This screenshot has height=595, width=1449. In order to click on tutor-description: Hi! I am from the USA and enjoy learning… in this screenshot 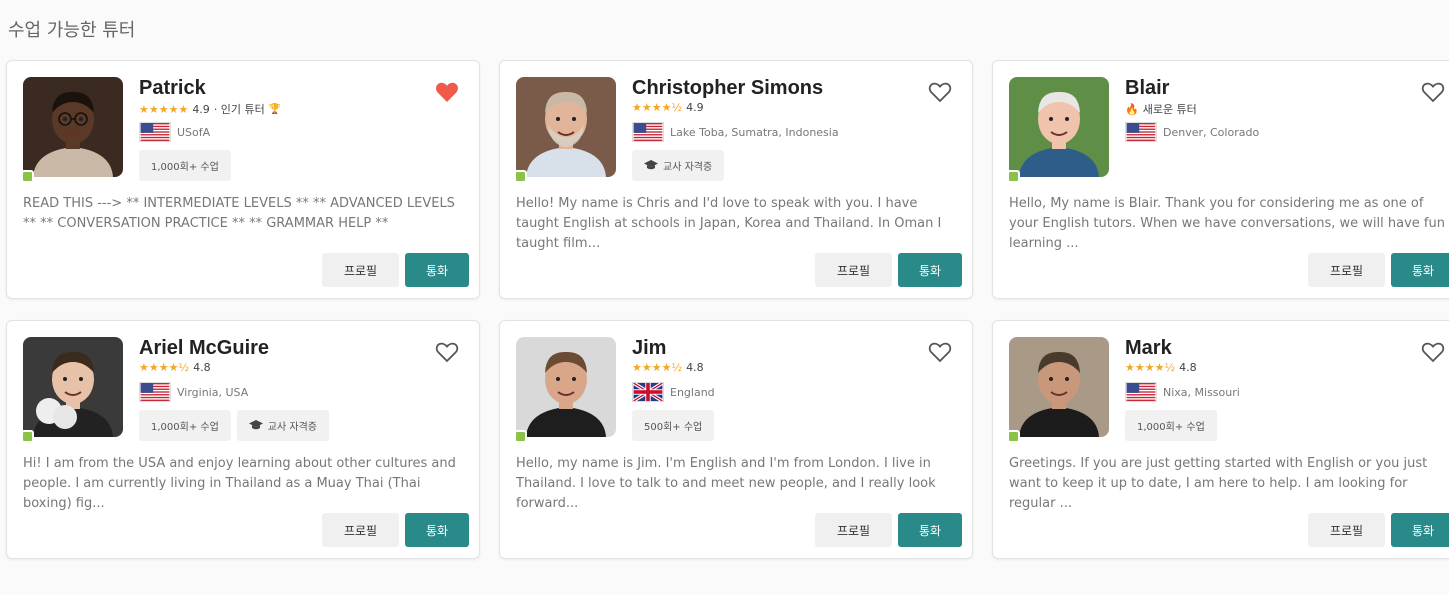, I will do `click(239, 483)`.